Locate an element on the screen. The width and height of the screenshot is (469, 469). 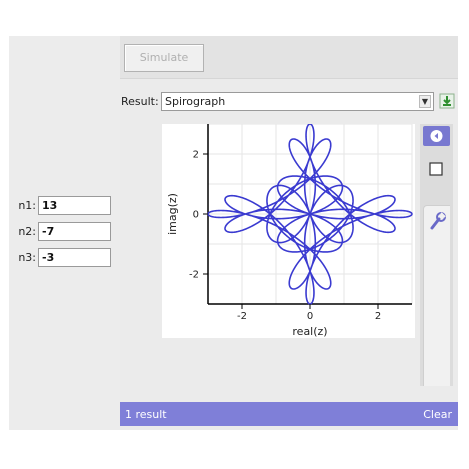
y-tick-label: -2 is located at coordinates (194, 275).